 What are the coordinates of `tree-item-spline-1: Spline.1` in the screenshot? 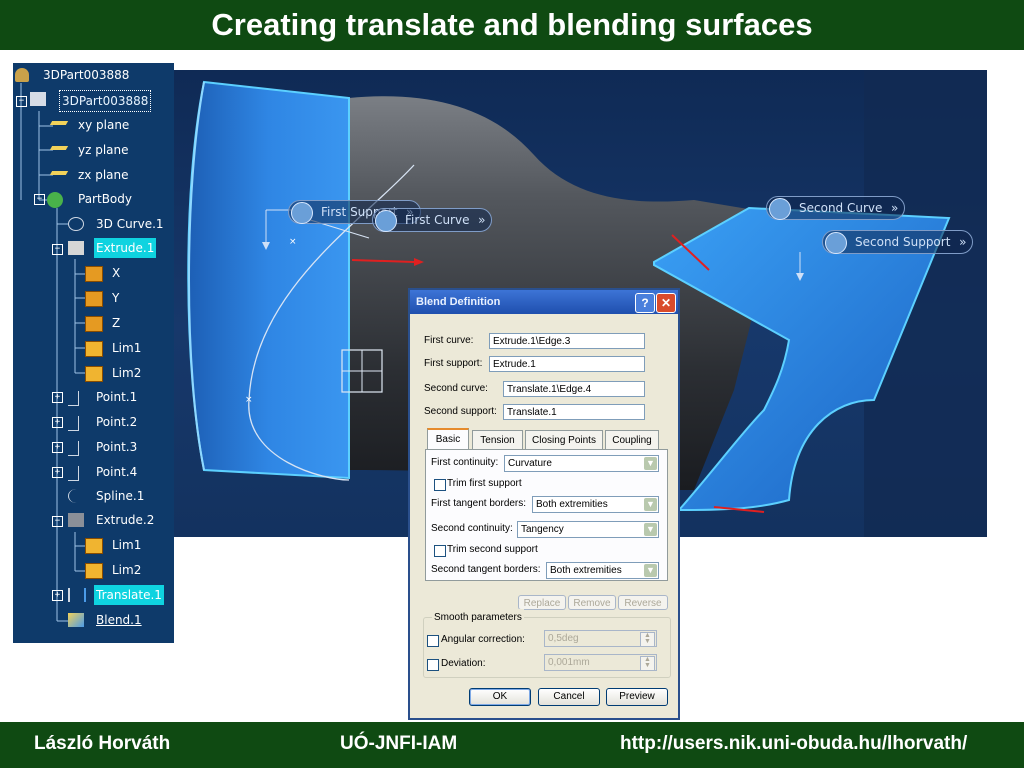 It's located at (120, 496).